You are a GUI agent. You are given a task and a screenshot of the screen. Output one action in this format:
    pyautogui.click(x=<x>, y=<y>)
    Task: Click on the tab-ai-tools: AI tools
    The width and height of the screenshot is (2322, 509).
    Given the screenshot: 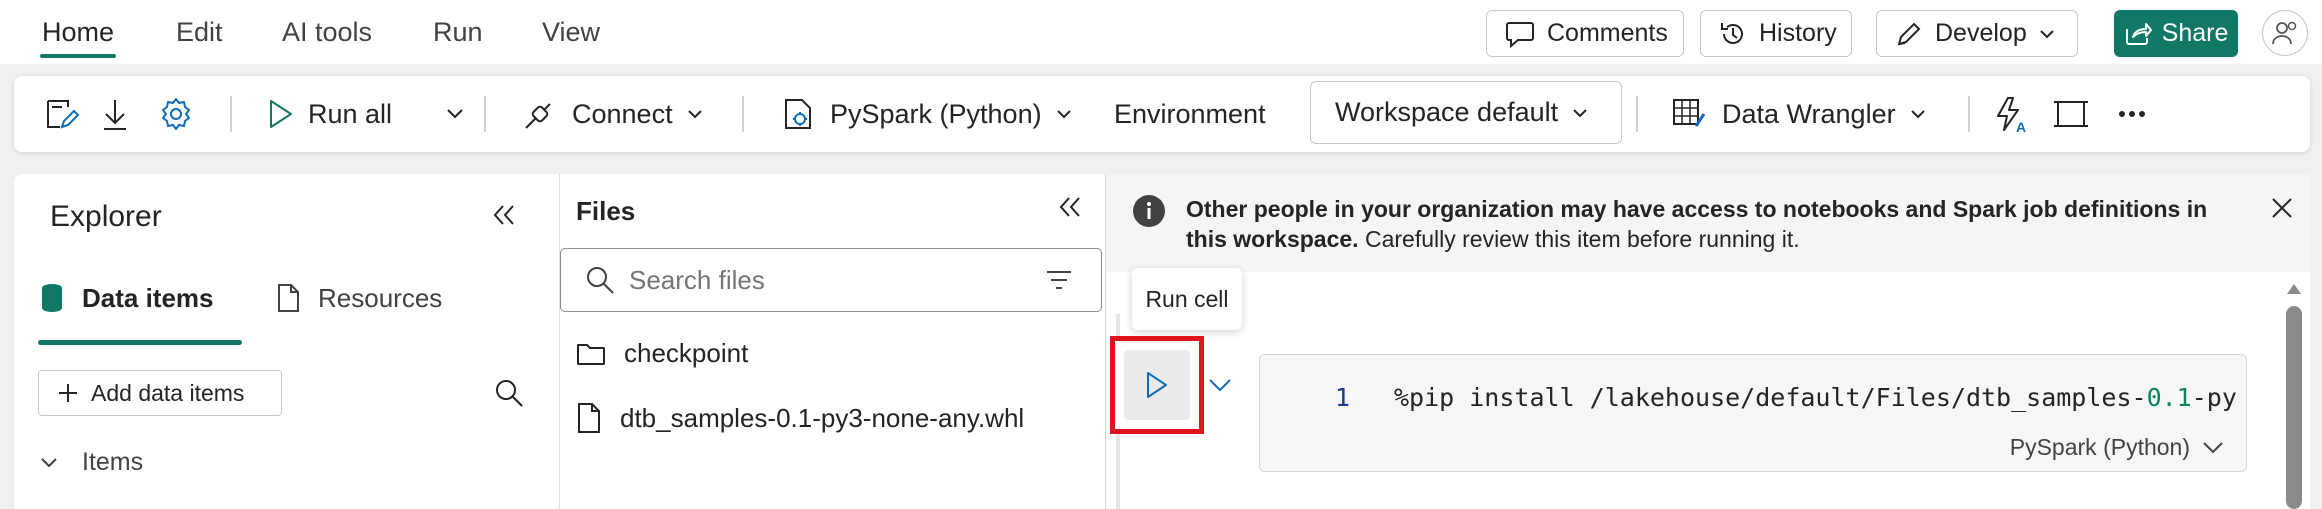 What is the action you would take?
    pyautogui.click(x=327, y=34)
    